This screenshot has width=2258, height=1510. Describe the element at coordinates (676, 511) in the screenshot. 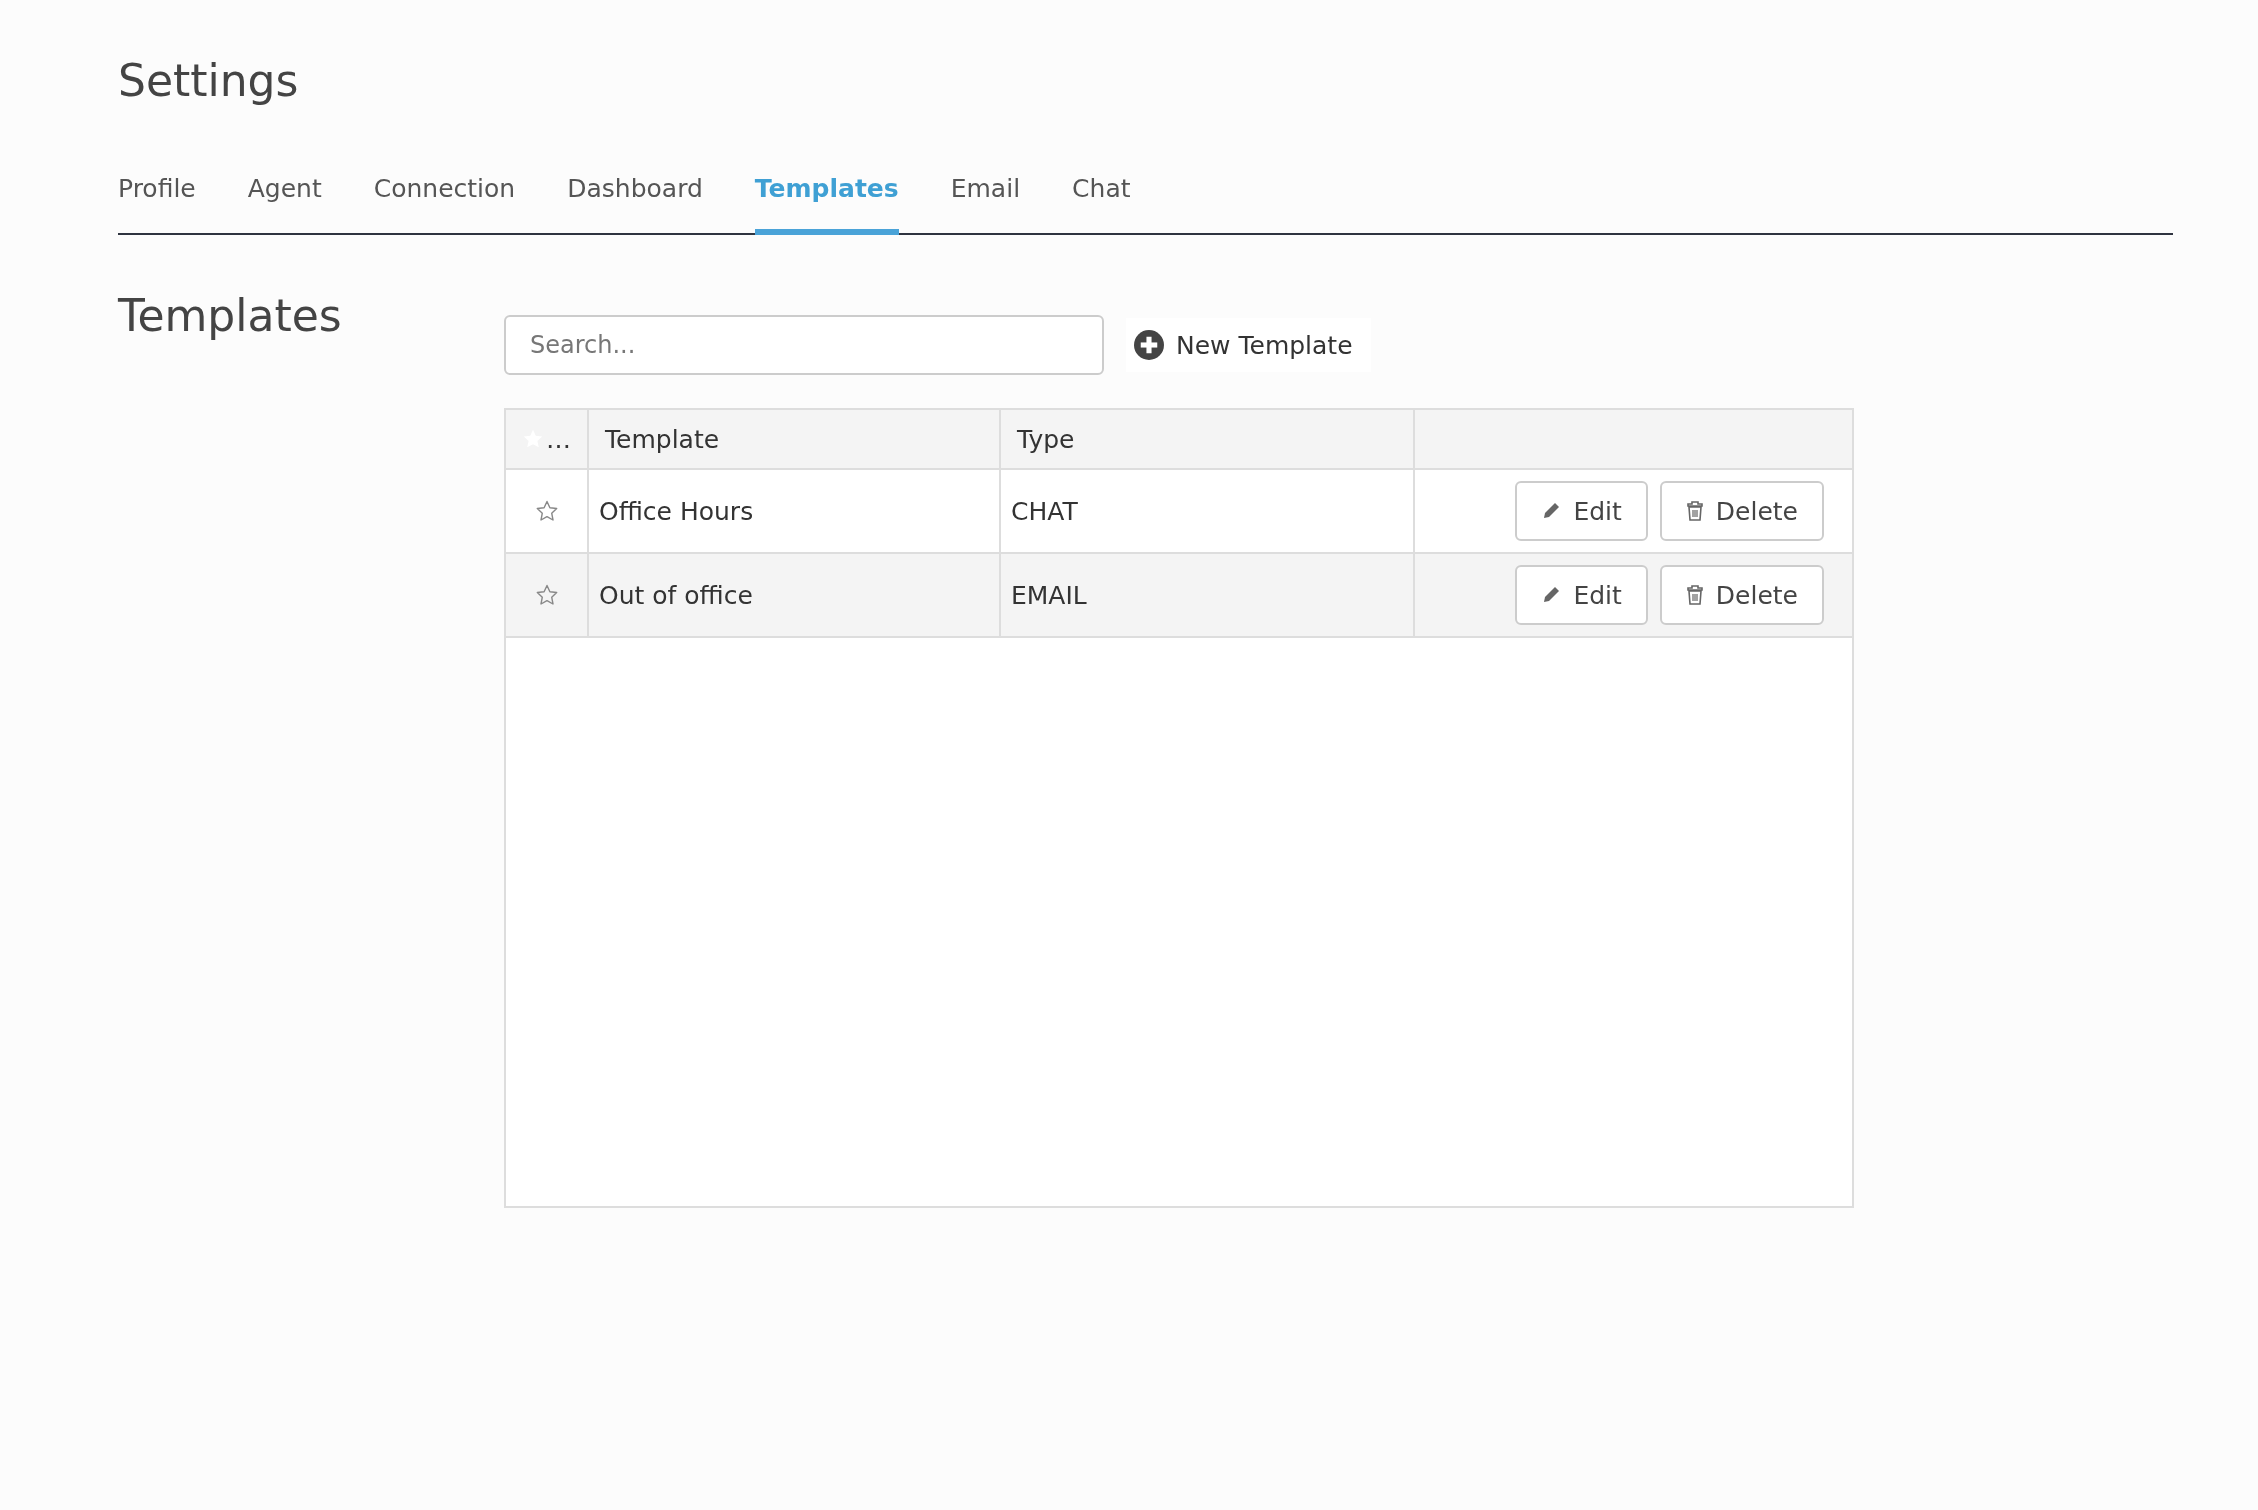

I see `table-cell: Office Hours` at that location.